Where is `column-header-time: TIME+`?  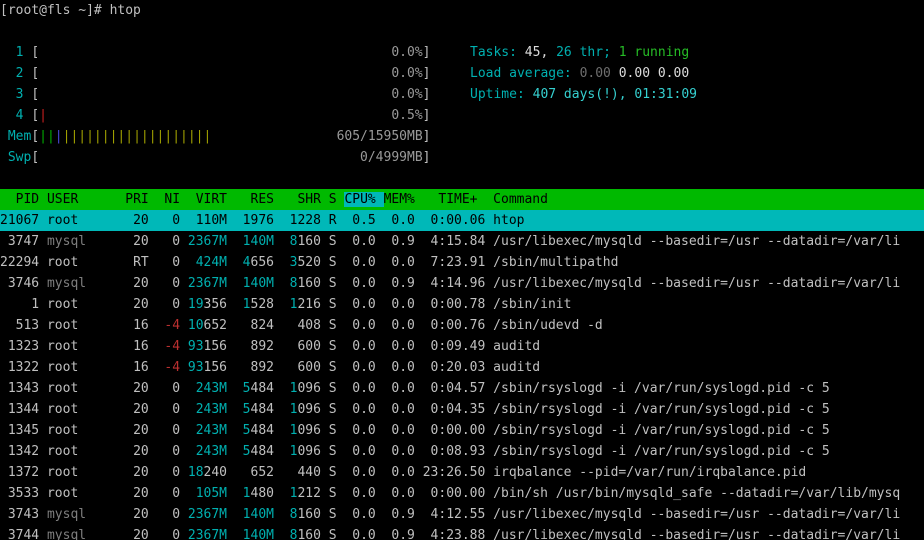 column-header-time: TIME+ is located at coordinates (458, 199).